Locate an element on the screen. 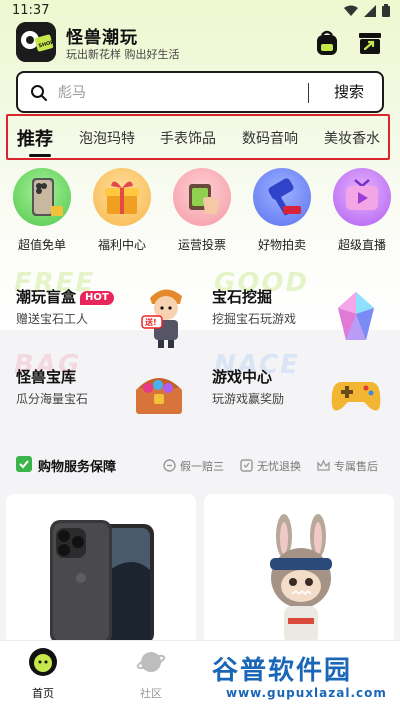 The image size is (400, 712). app-title: 怪兽潮玩 is located at coordinates (102, 38).